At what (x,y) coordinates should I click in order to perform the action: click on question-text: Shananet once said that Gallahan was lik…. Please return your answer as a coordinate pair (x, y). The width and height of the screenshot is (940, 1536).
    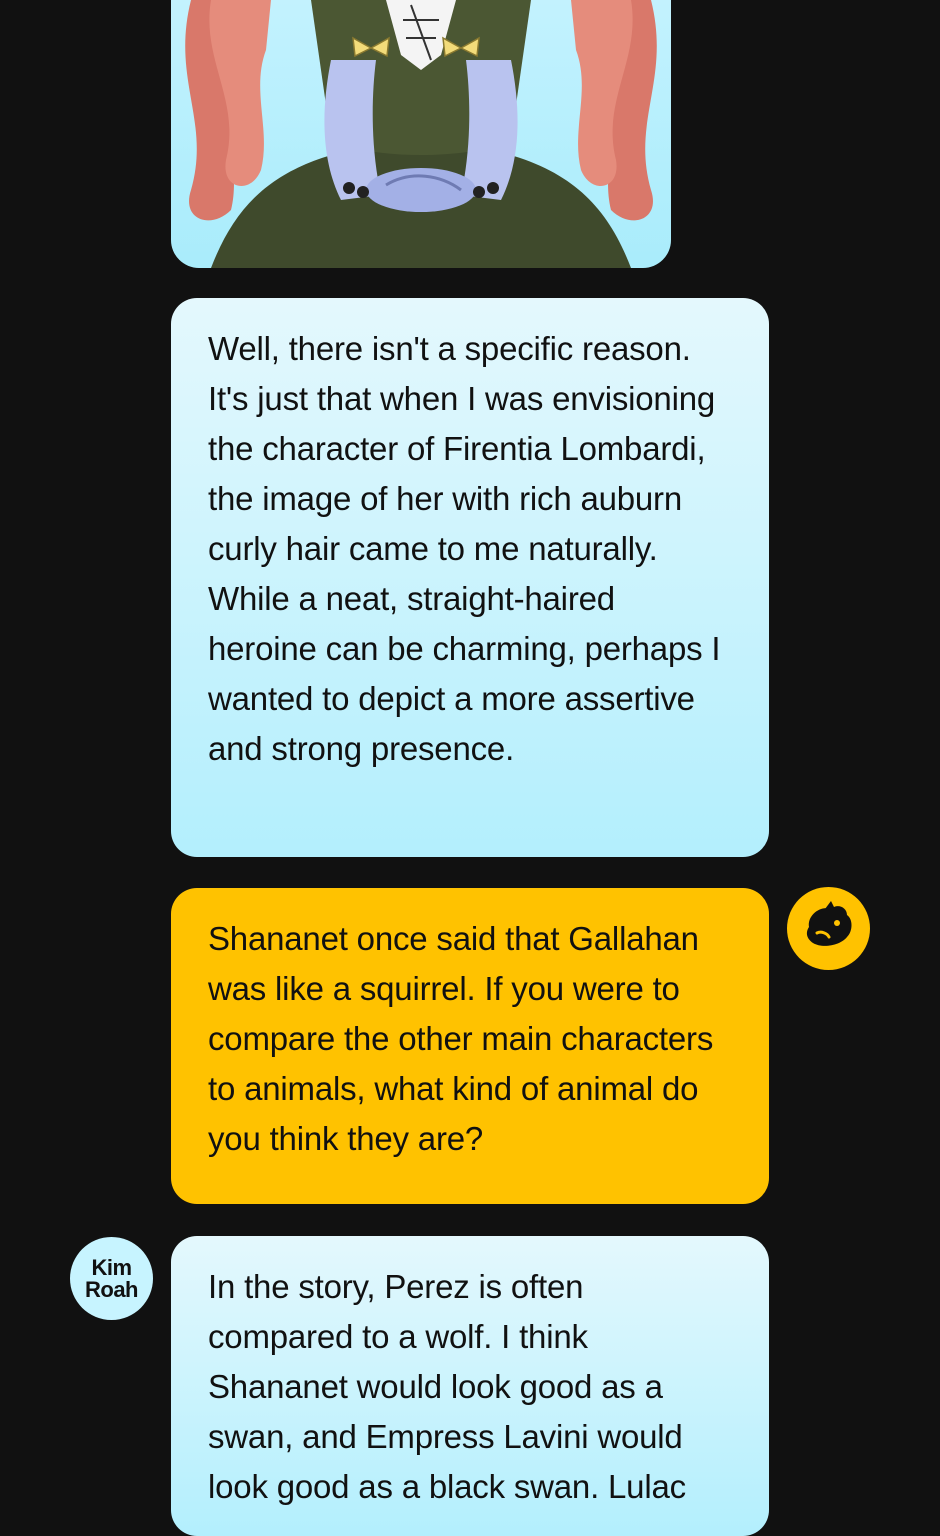
    Looking at the image, I should click on (461, 1038).